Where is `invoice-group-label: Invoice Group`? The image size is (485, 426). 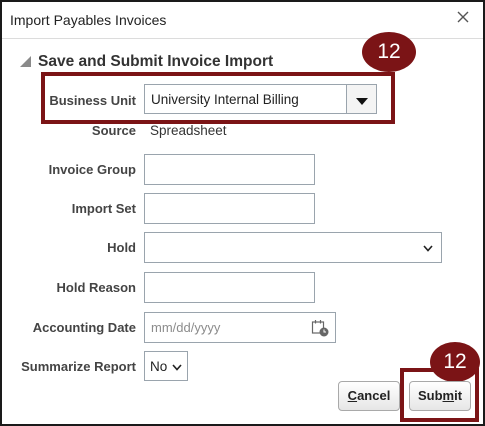 invoice-group-label: Invoice Group is located at coordinates (92, 169).